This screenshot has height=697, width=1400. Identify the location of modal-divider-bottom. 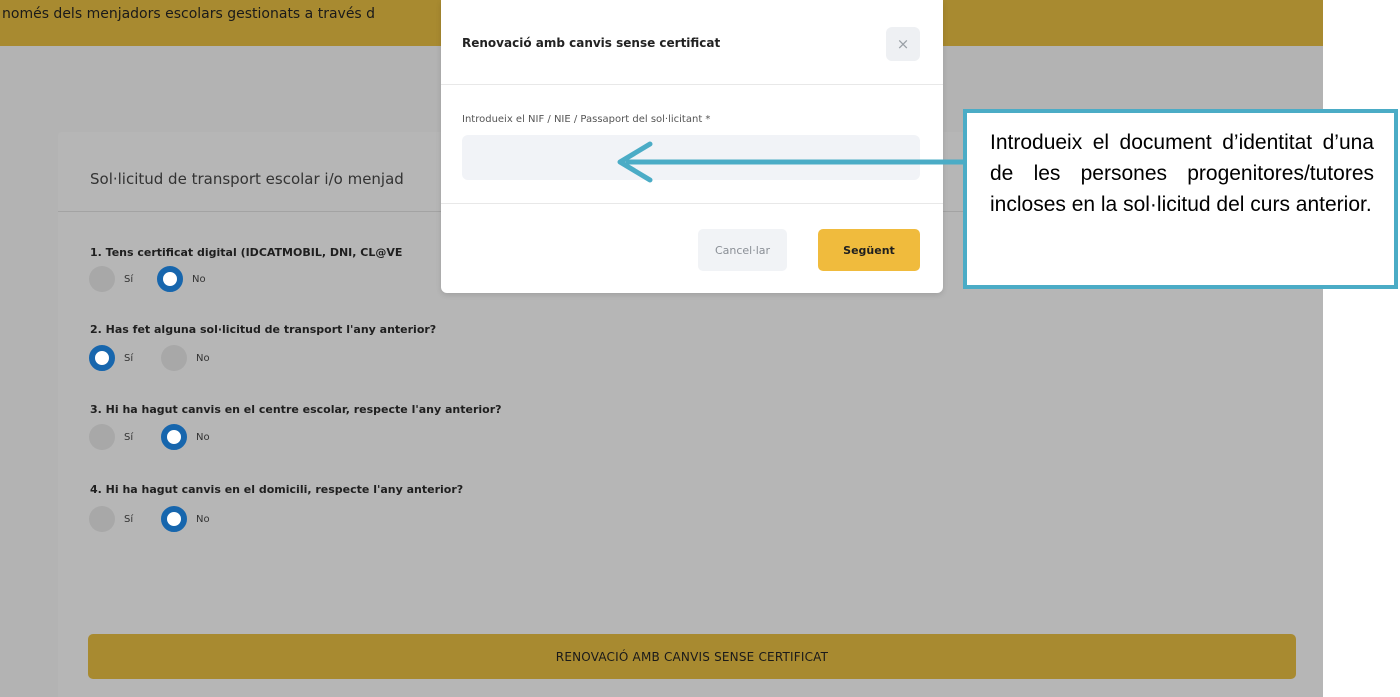
(692, 203).